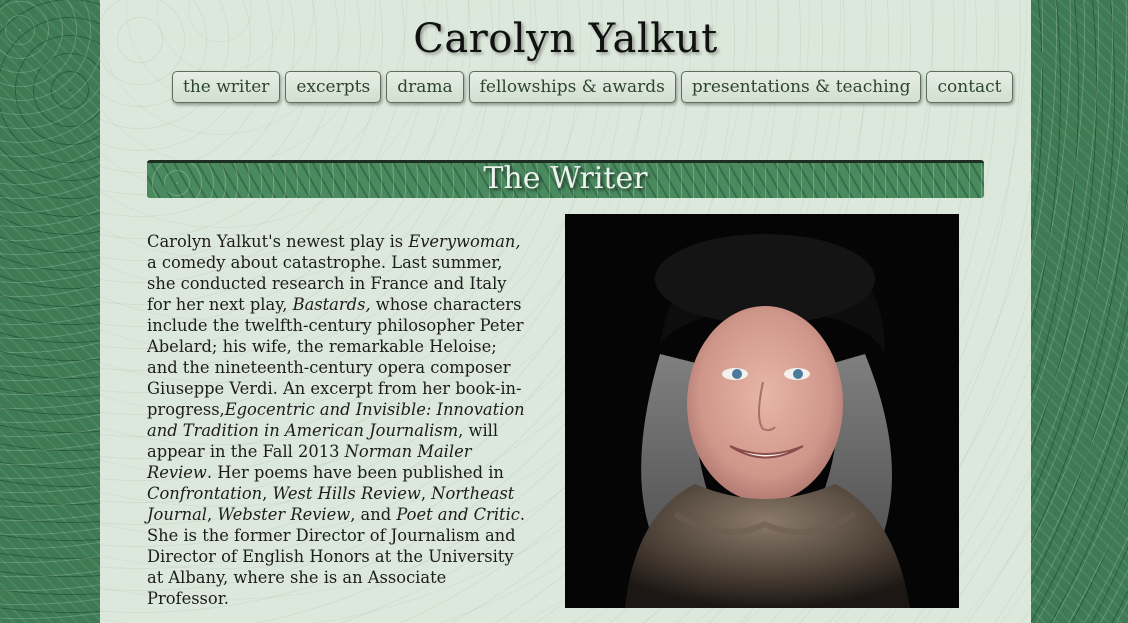  What do you see at coordinates (284, 514) in the screenshot?
I see `bio-italic-title: Webster Review` at bounding box center [284, 514].